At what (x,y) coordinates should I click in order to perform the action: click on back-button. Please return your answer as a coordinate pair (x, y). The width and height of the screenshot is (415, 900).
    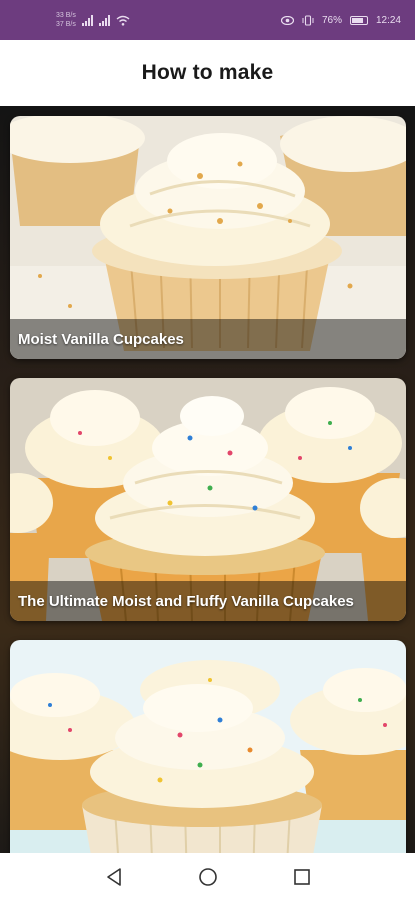
    Looking at the image, I should click on (114, 877).